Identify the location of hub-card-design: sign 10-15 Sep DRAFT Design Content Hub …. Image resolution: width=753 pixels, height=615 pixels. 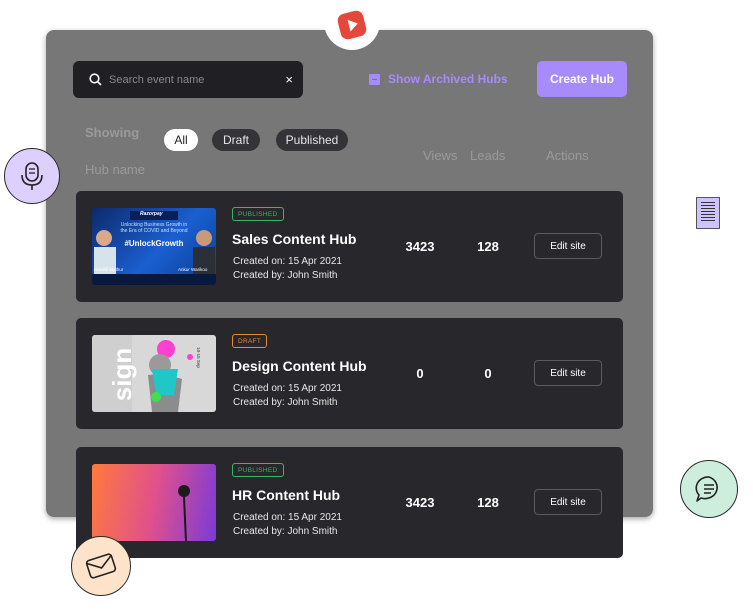
(349, 373).